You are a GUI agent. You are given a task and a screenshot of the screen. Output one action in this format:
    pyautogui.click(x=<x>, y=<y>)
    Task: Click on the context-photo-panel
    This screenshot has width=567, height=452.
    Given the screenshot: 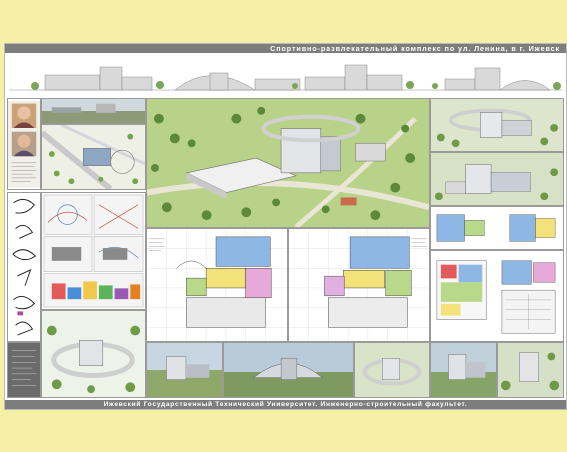 What is the action you would take?
    pyautogui.click(x=93, y=111)
    